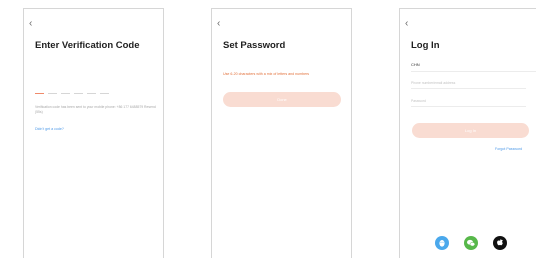  I want to click on country-code-selector: CHN, so click(415, 64).